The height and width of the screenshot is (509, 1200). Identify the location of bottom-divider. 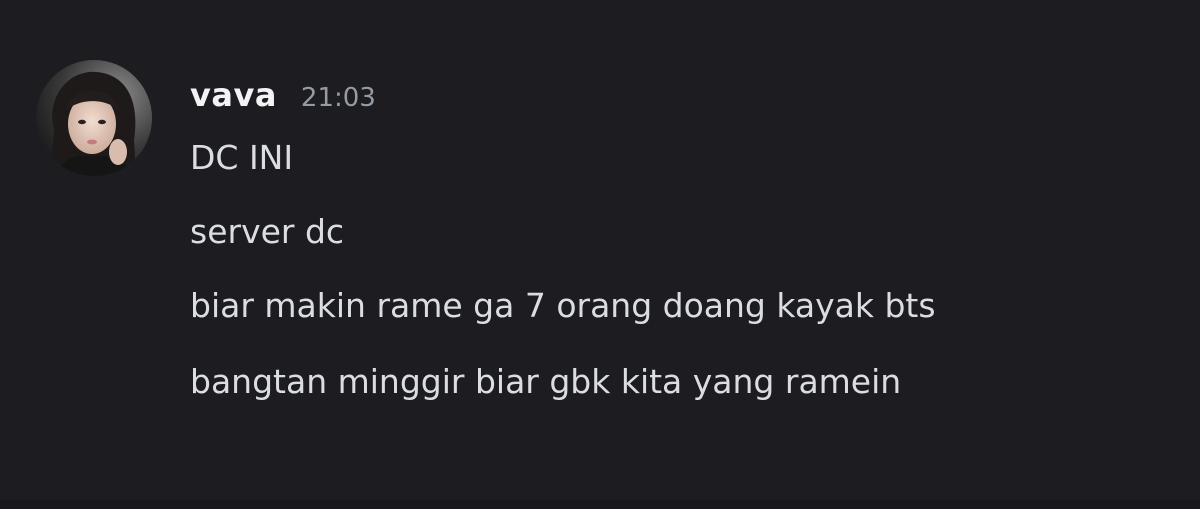
(600, 504).